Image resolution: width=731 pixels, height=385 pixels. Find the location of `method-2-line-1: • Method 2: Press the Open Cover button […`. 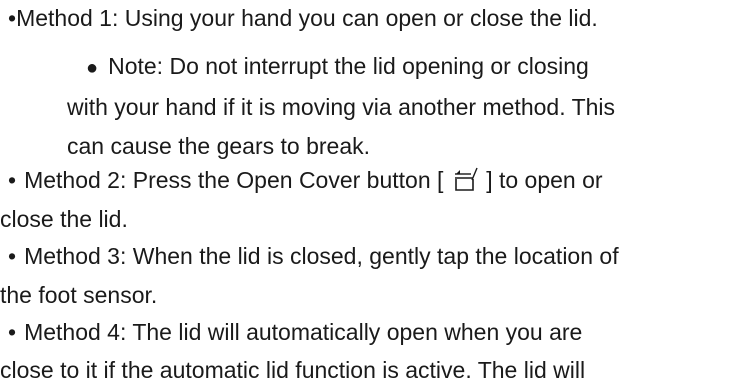

method-2-line-1: • Method 2: Press the Open Cover button [… is located at coordinates (305, 180).